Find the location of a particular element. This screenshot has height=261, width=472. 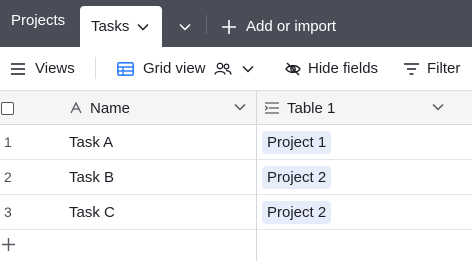

text-field-icon is located at coordinates (76, 108).